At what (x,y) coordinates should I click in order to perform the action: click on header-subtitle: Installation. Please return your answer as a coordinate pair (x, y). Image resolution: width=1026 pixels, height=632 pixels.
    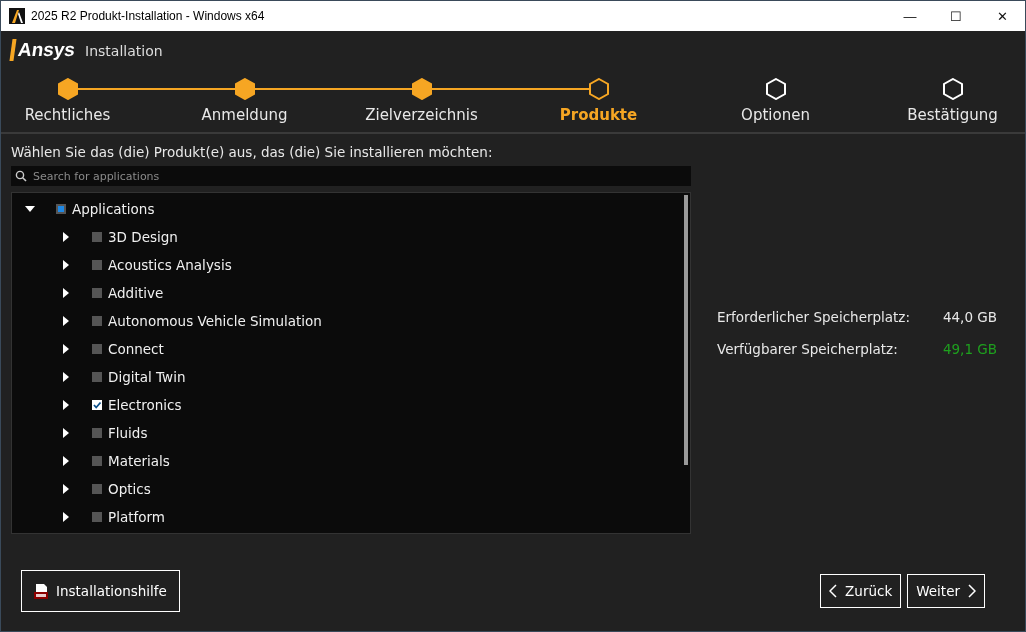
    Looking at the image, I should click on (124, 51).